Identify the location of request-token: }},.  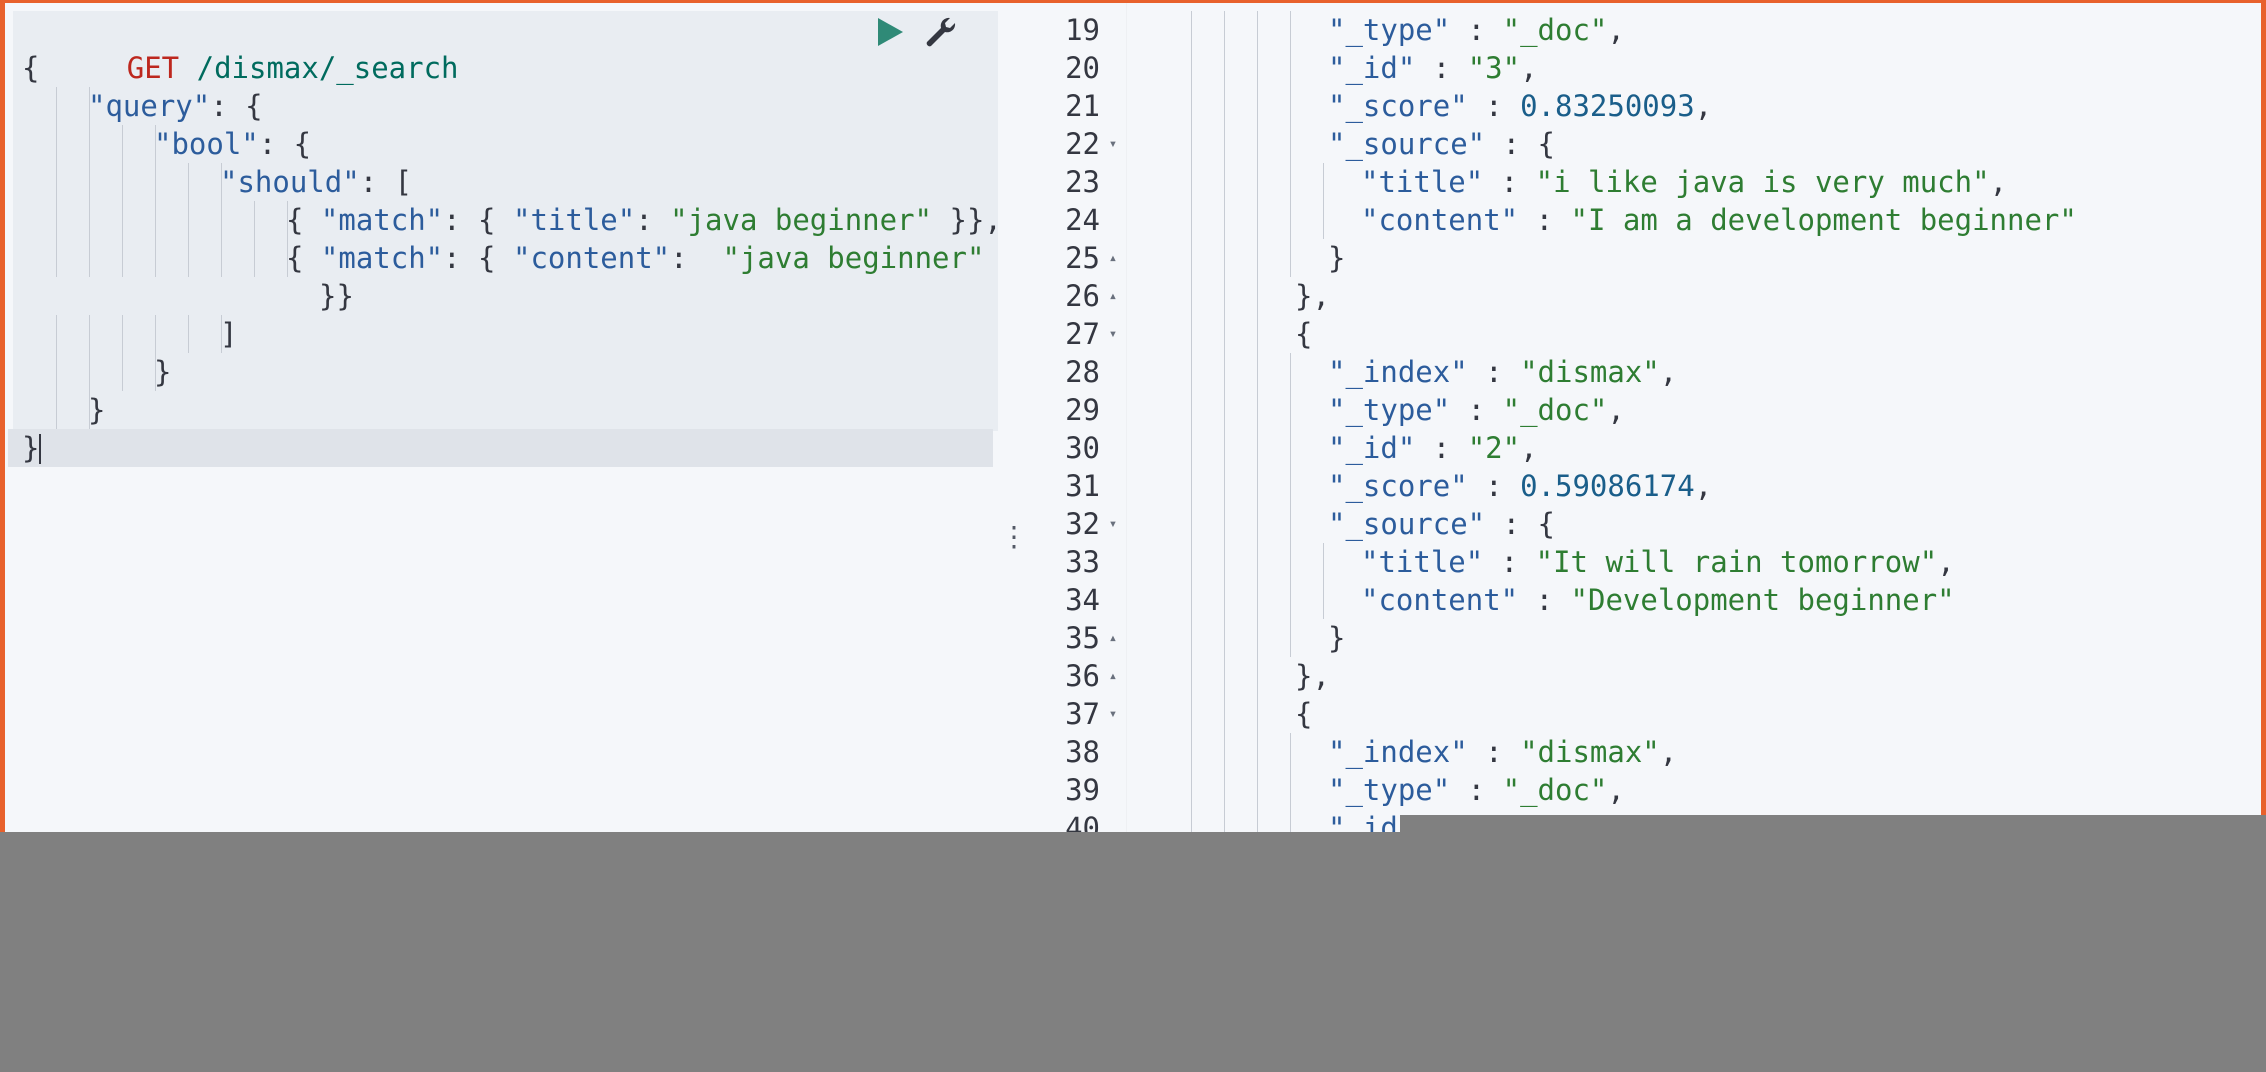
(967, 220).